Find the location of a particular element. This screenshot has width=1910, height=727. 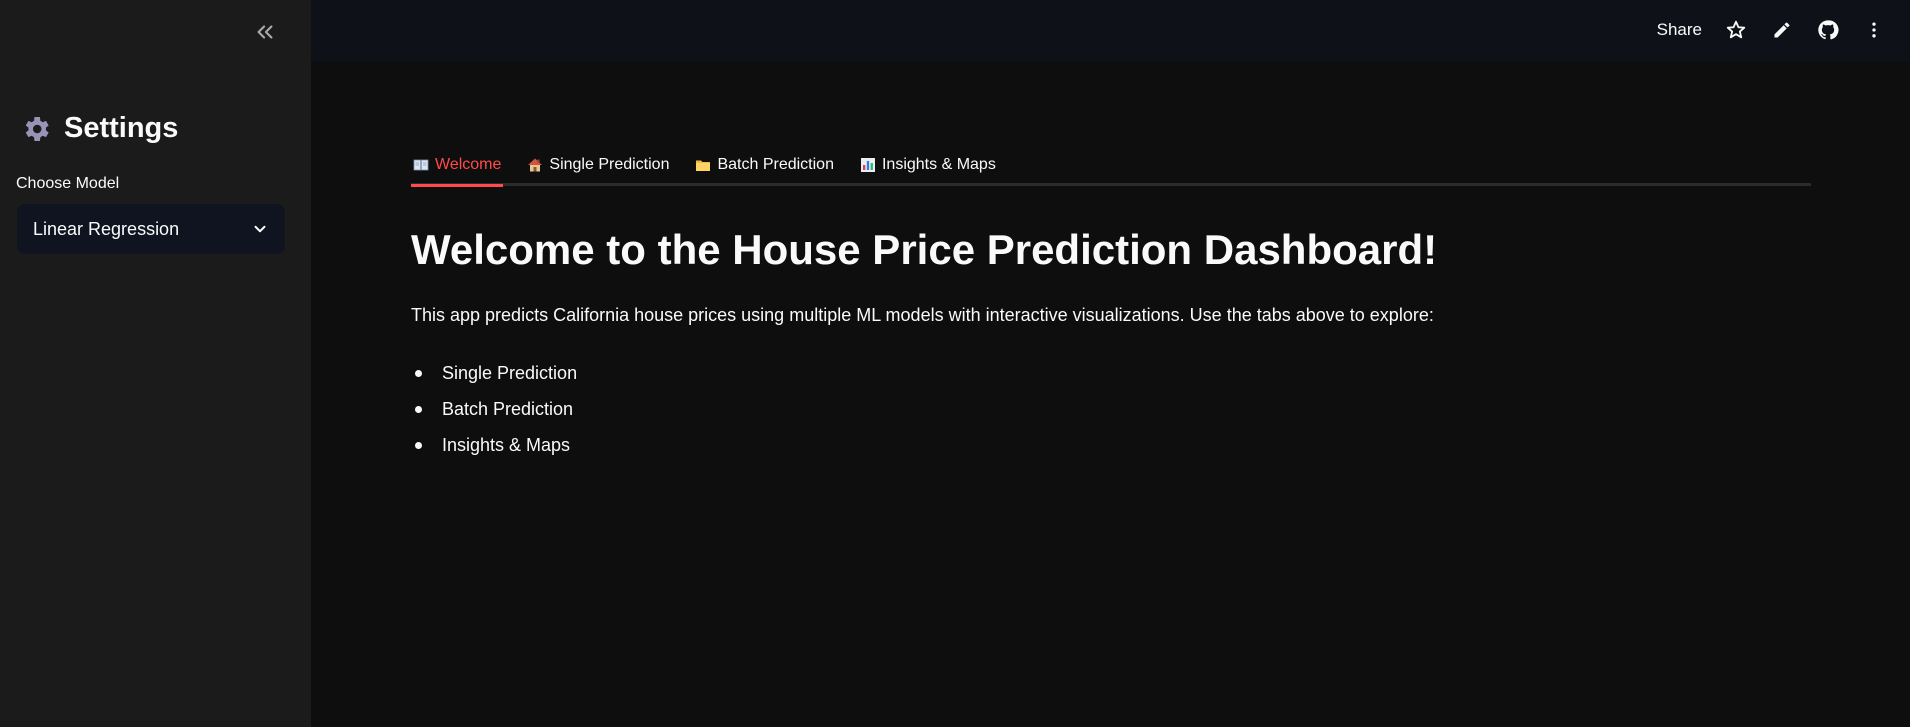

tab-insights-maps: Insights & Maps is located at coordinates (928, 165).